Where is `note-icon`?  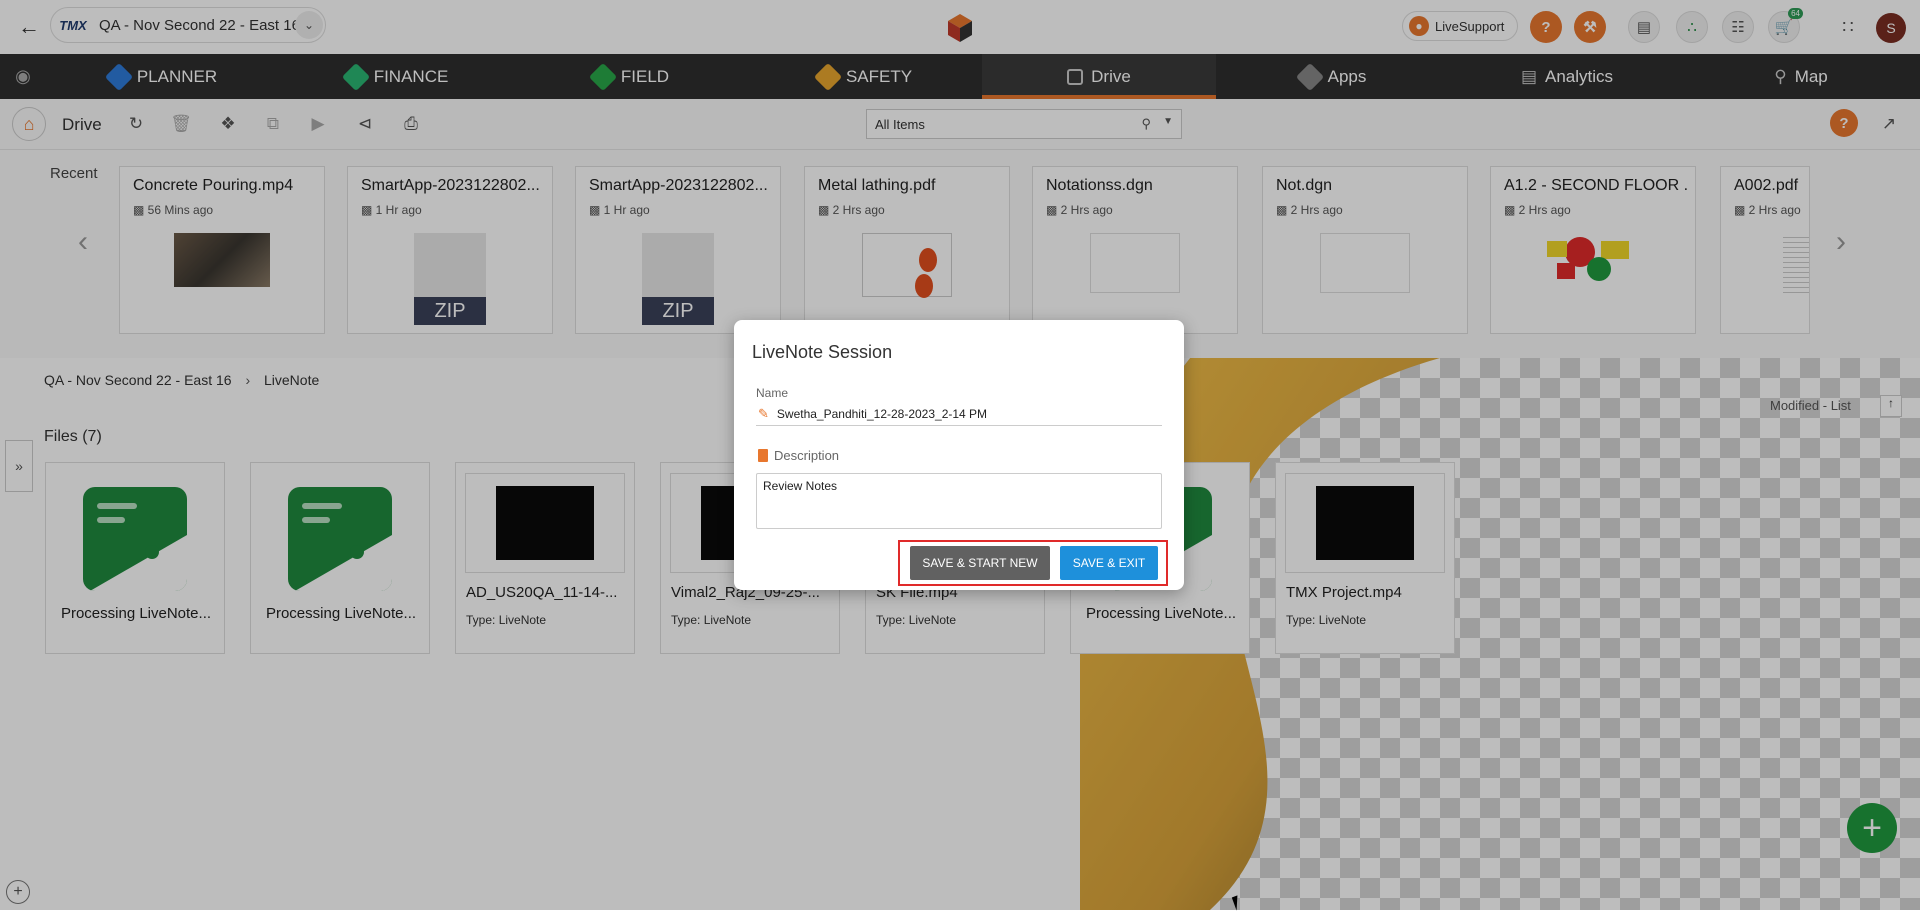 note-icon is located at coordinates (763, 455).